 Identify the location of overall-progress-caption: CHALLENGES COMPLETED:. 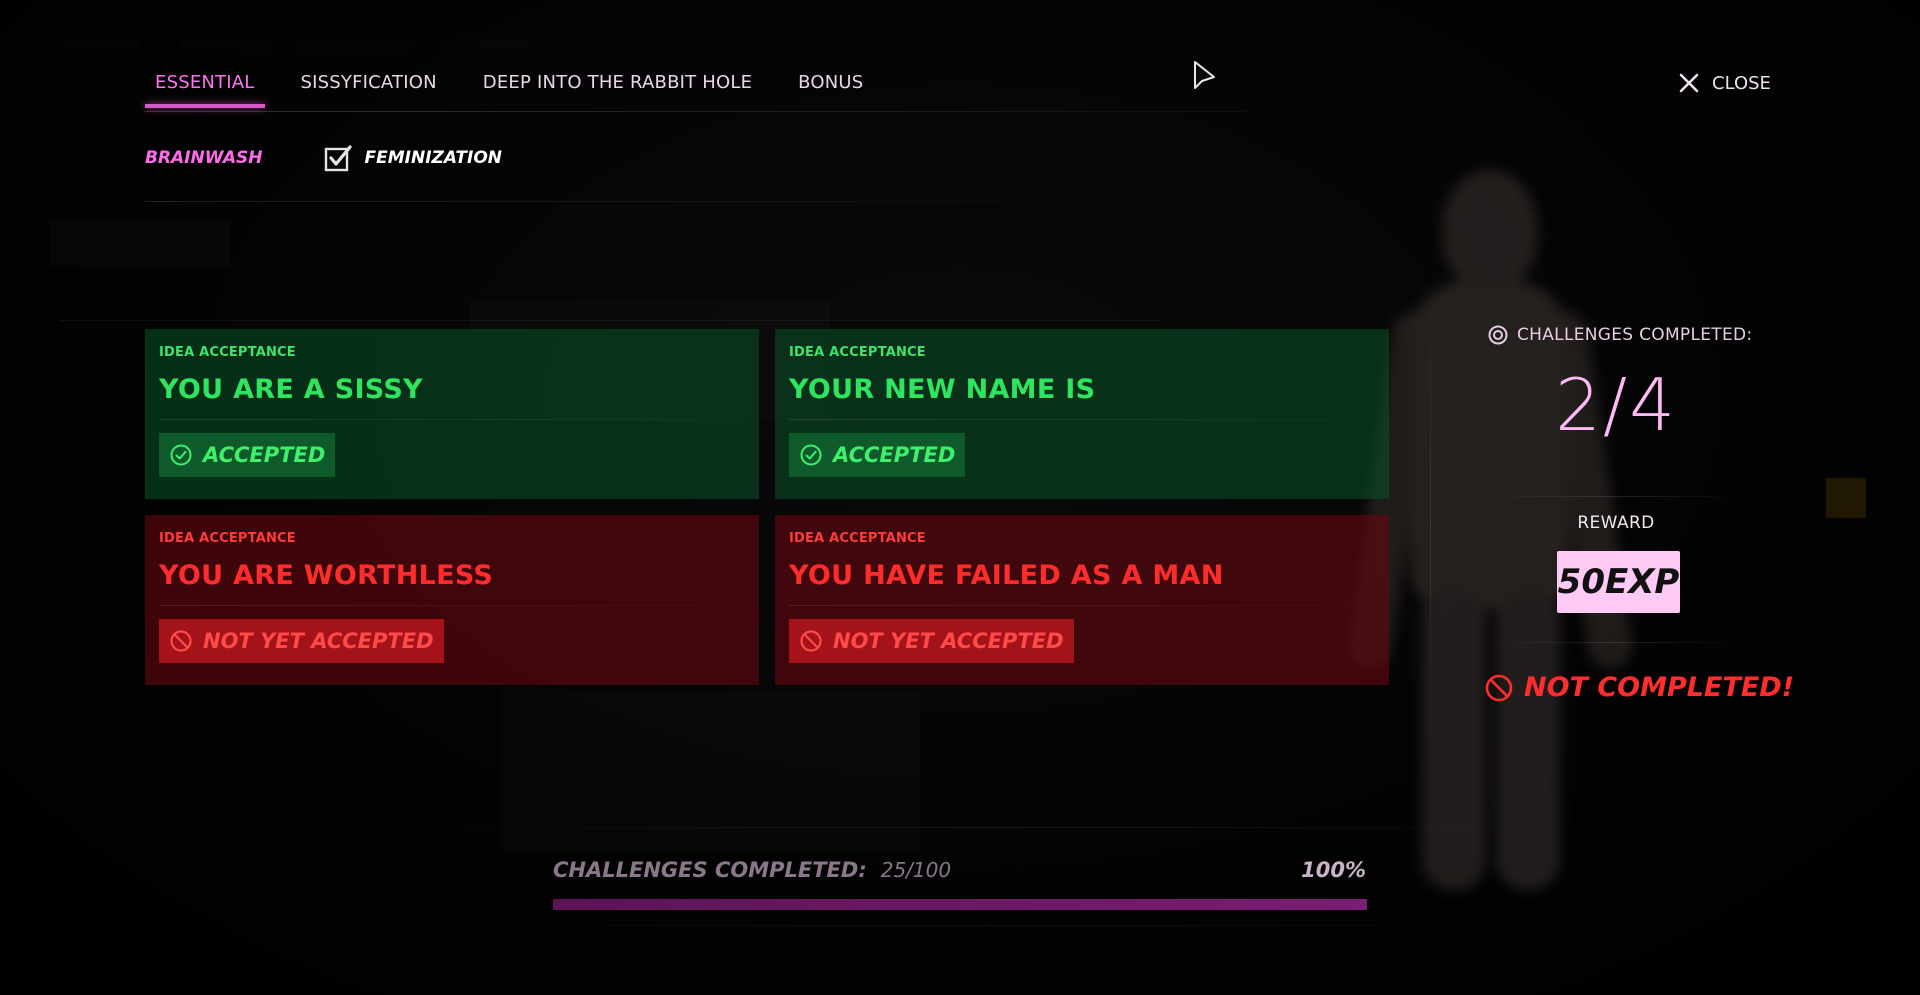
(710, 870).